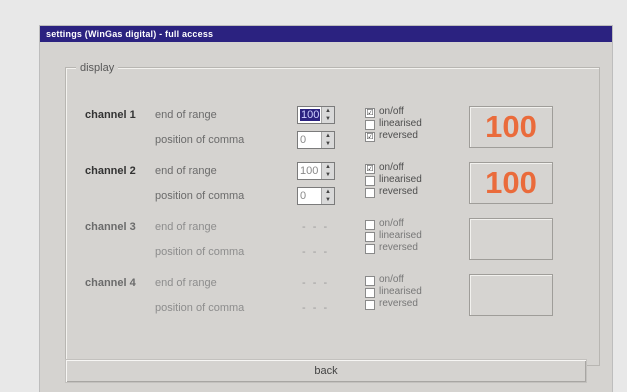  What do you see at coordinates (316, 252) in the screenshot?
I see `channel-3-comma-placeholder: - - -` at bounding box center [316, 252].